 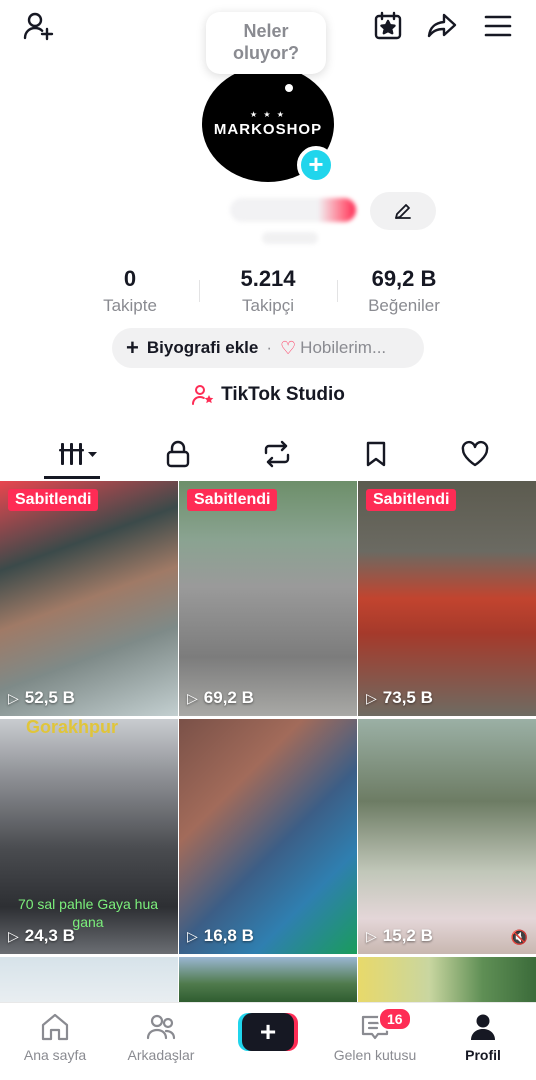 I want to click on person-star-icon, so click(x=203, y=395).